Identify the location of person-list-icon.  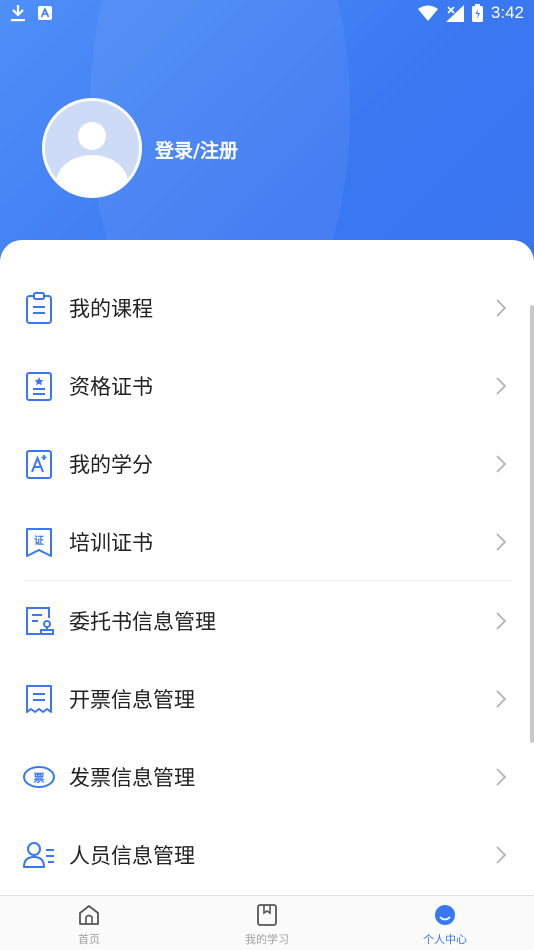
(38, 855).